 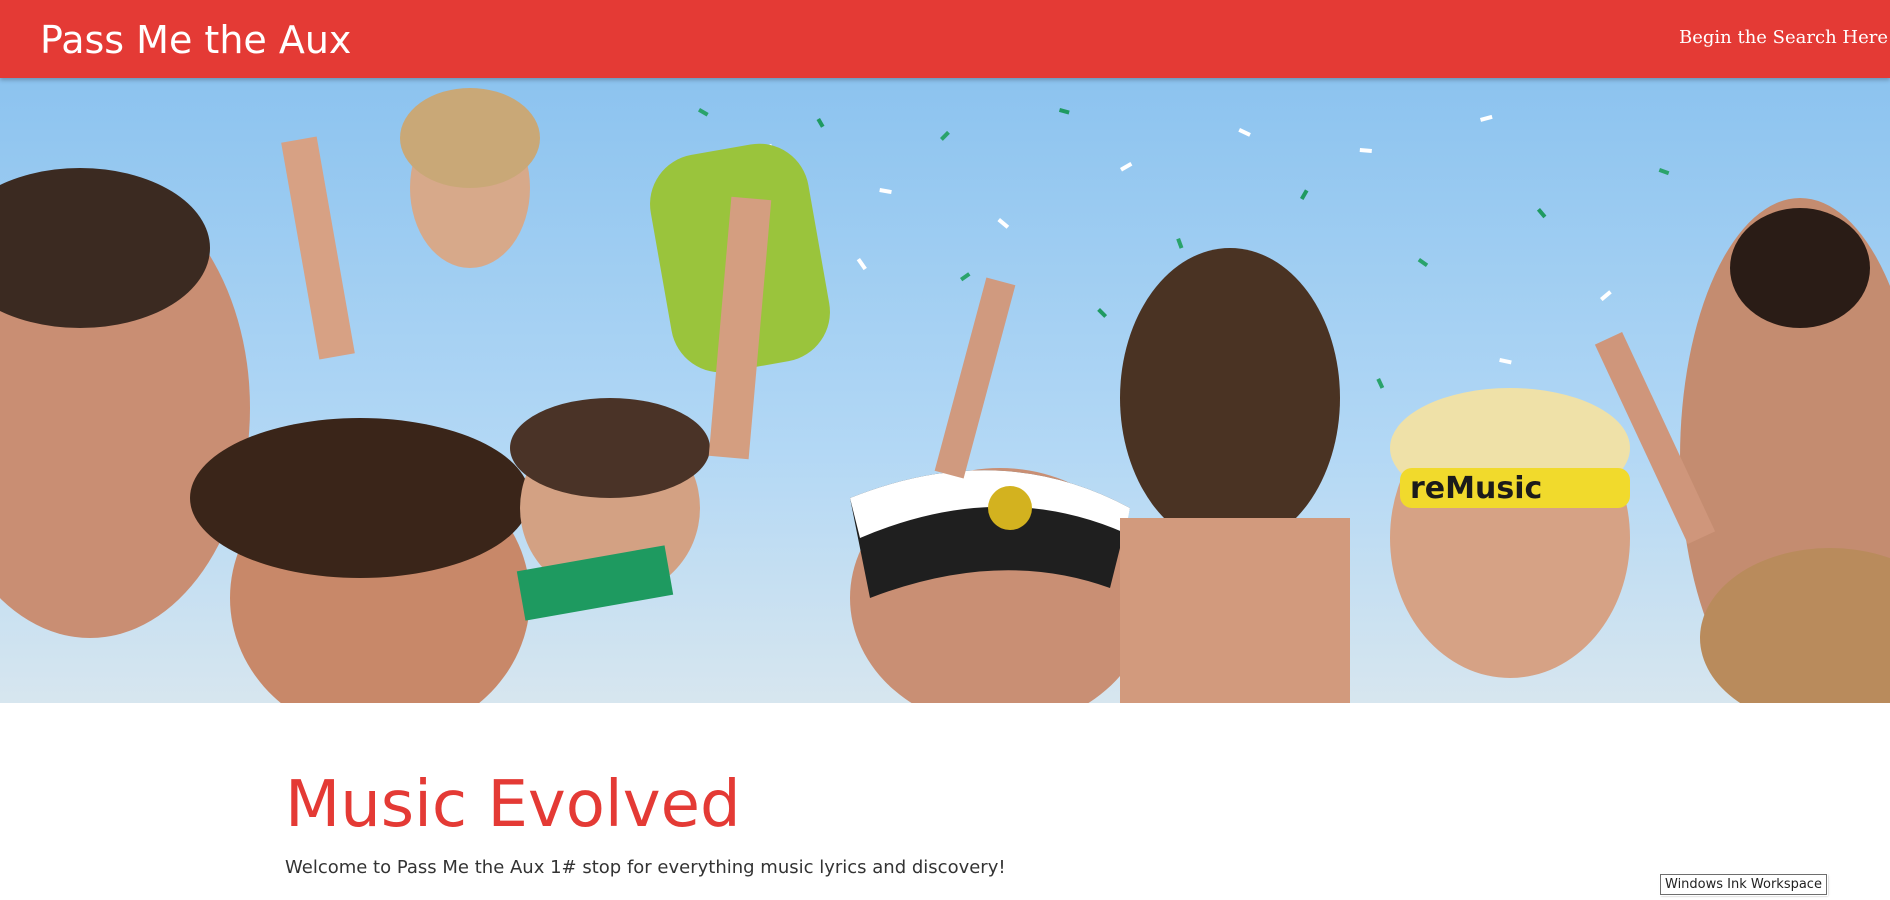 I want to click on headband-text: reMusic, so click(x=1476, y=488).